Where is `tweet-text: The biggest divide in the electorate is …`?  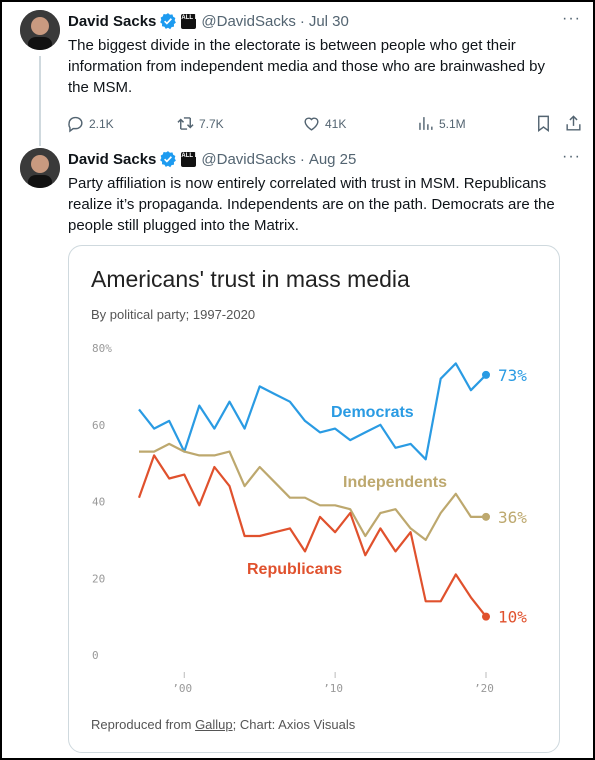
tweet-text: The biggest divide in the electorate is … is located at coordinates (323, 66).